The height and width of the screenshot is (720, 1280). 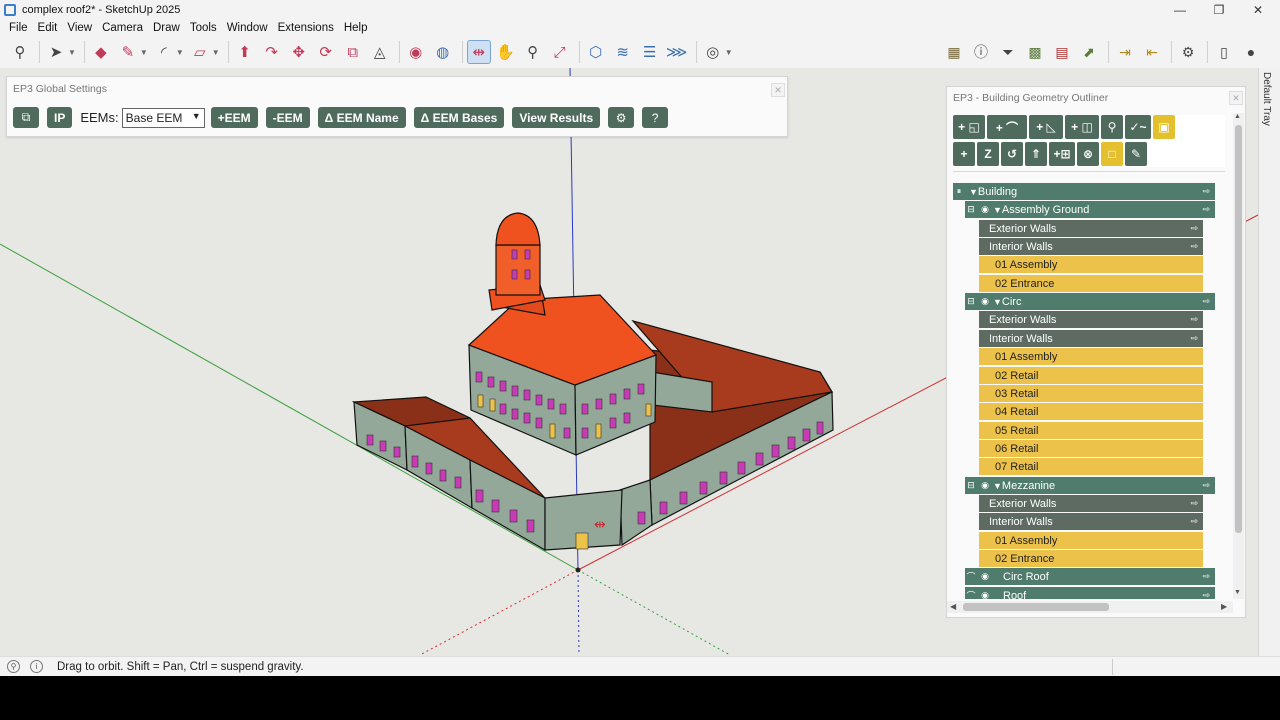 I want to click on push-pull-icon: ⬆, so click(x=245, y=52).